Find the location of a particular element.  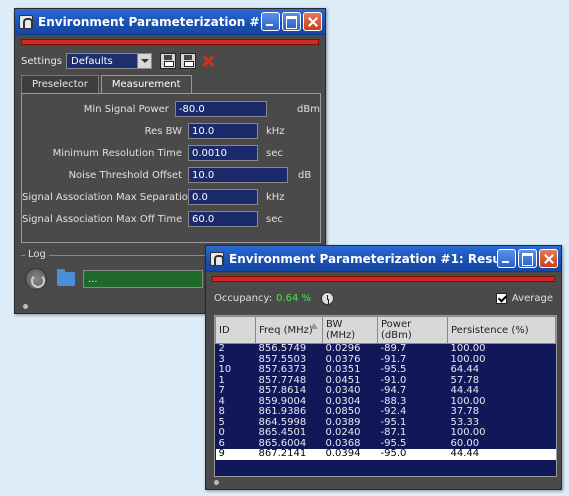

settings-toolbar: Settings Defaults is located at coordinates (170, 57).